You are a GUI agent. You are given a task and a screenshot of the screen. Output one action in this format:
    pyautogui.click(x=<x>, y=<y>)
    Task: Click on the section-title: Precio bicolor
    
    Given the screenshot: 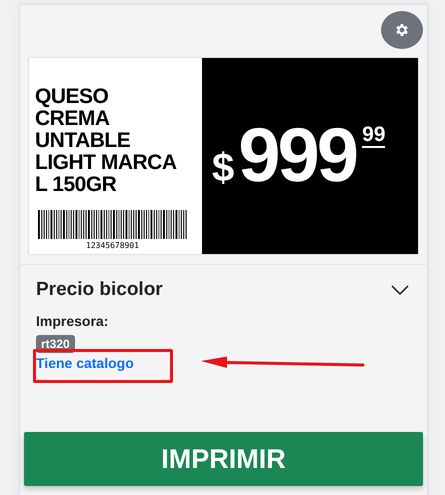 What is the action you would take?
    pyautogui.click(x=99, y=290)
    